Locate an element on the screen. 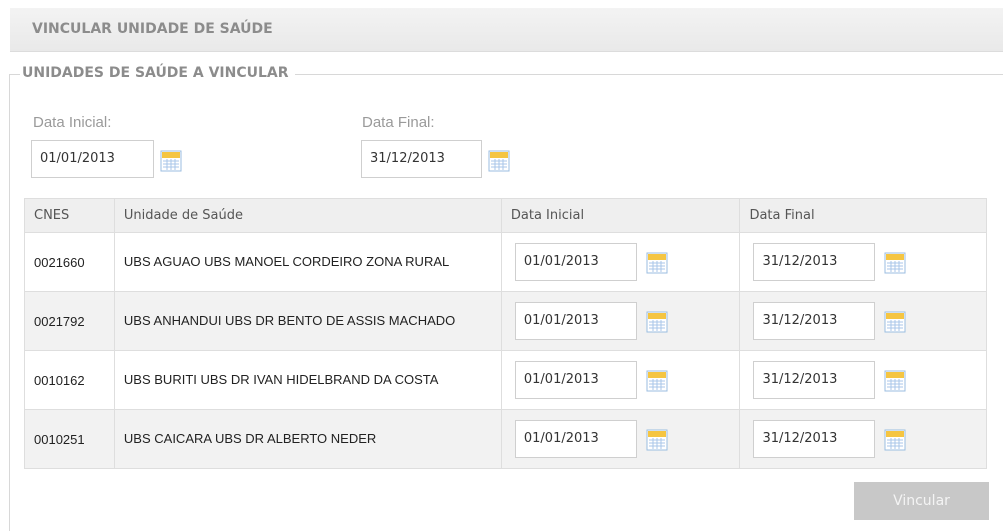 This screenshot has width=1003, height=531. page-header: VINCULAR UNIDADE DE SAÚDE is located at coordinates (506, 30).